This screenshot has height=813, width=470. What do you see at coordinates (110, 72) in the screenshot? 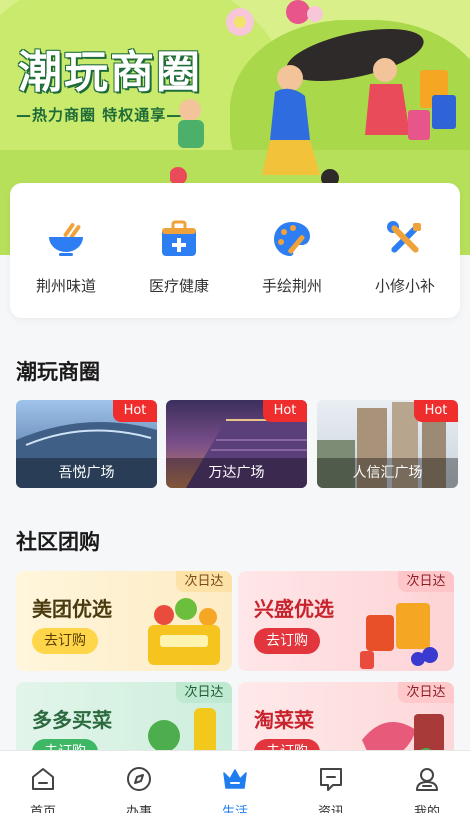
I see `hero-title: 潮玩商圈` at bounding box center [110, 72].